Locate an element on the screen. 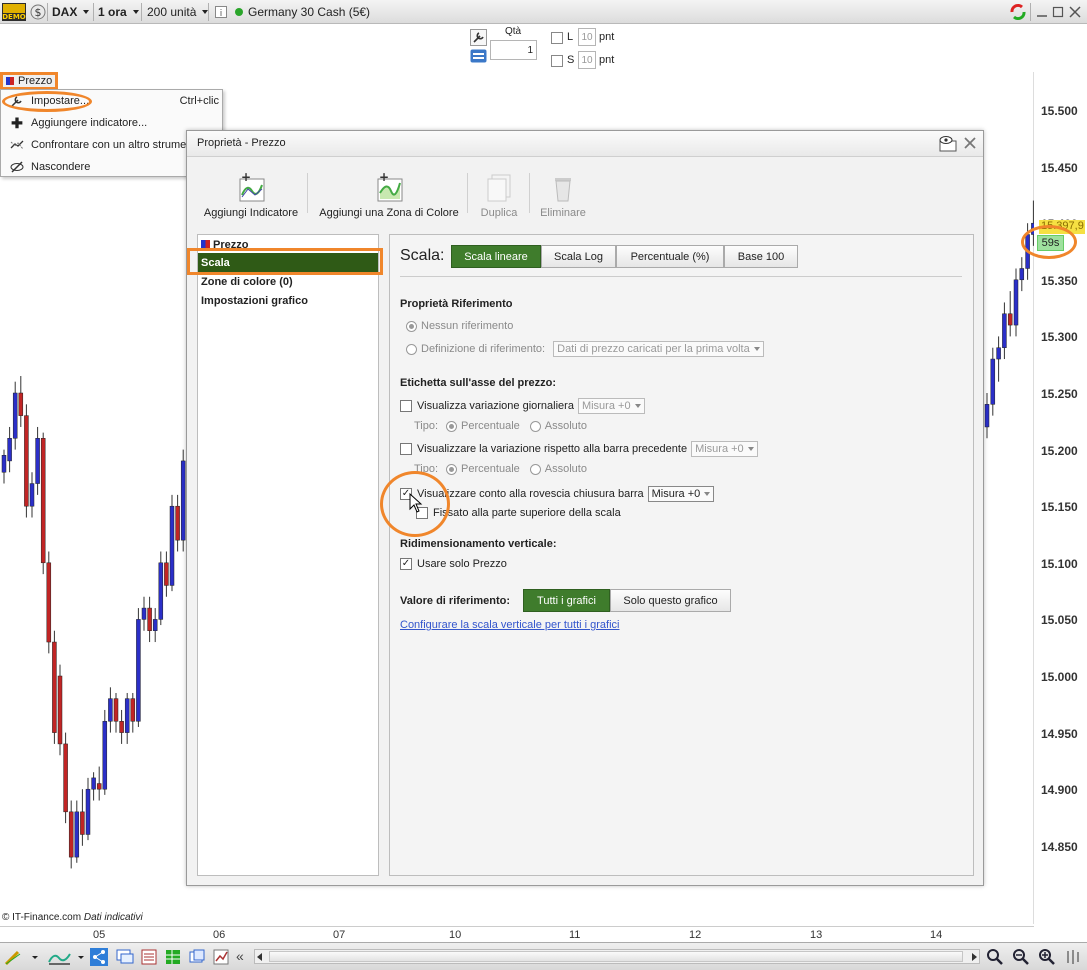  daily-abs-radio is located at coordinates (535, 426).